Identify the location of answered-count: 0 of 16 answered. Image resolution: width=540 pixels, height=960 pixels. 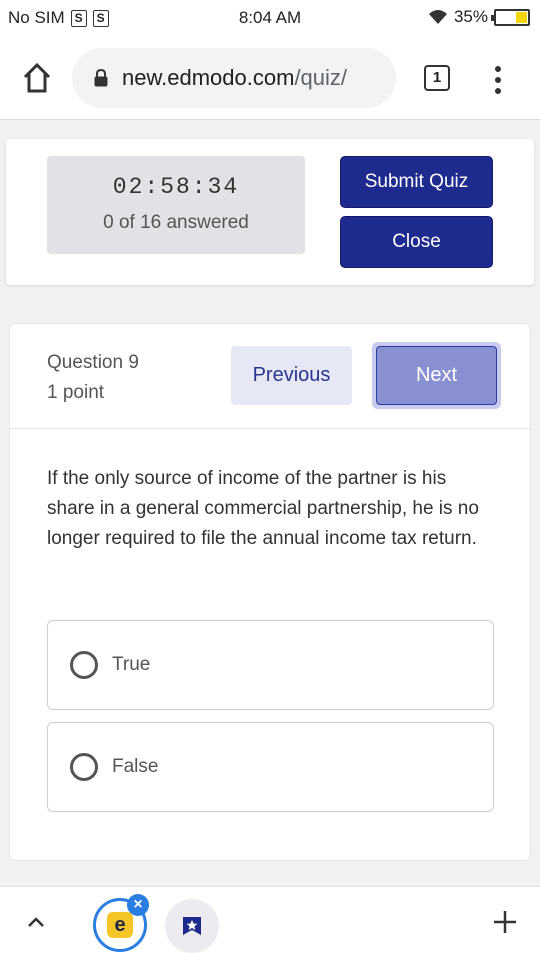
(176, 222).